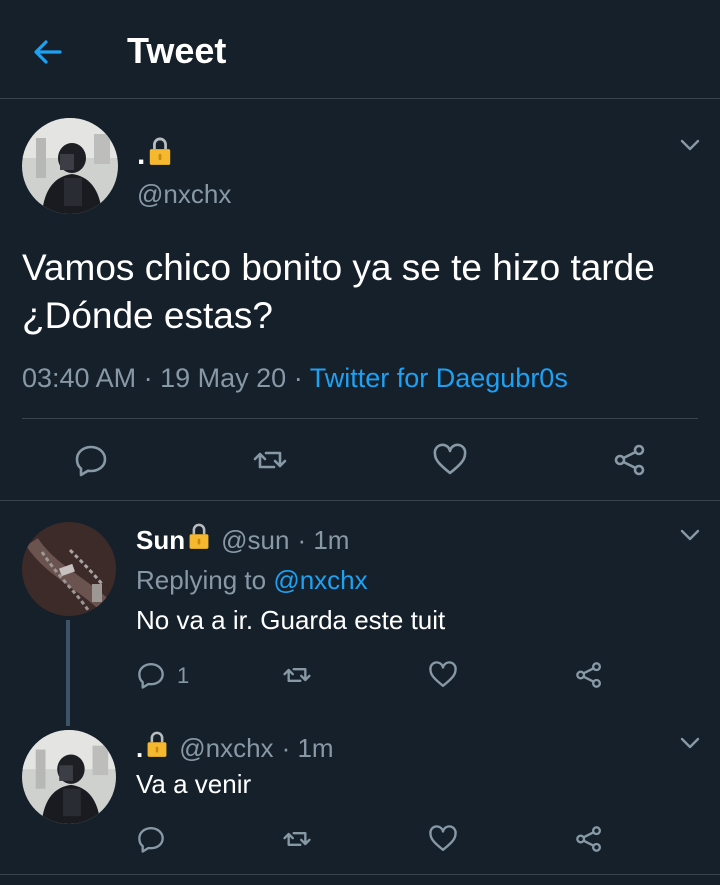 This screenshot has height=885, width=720. What do you see at coordinates (141, 154) in the screenshot?
I see `author-display-name: .` at bounding box center [141, 154].